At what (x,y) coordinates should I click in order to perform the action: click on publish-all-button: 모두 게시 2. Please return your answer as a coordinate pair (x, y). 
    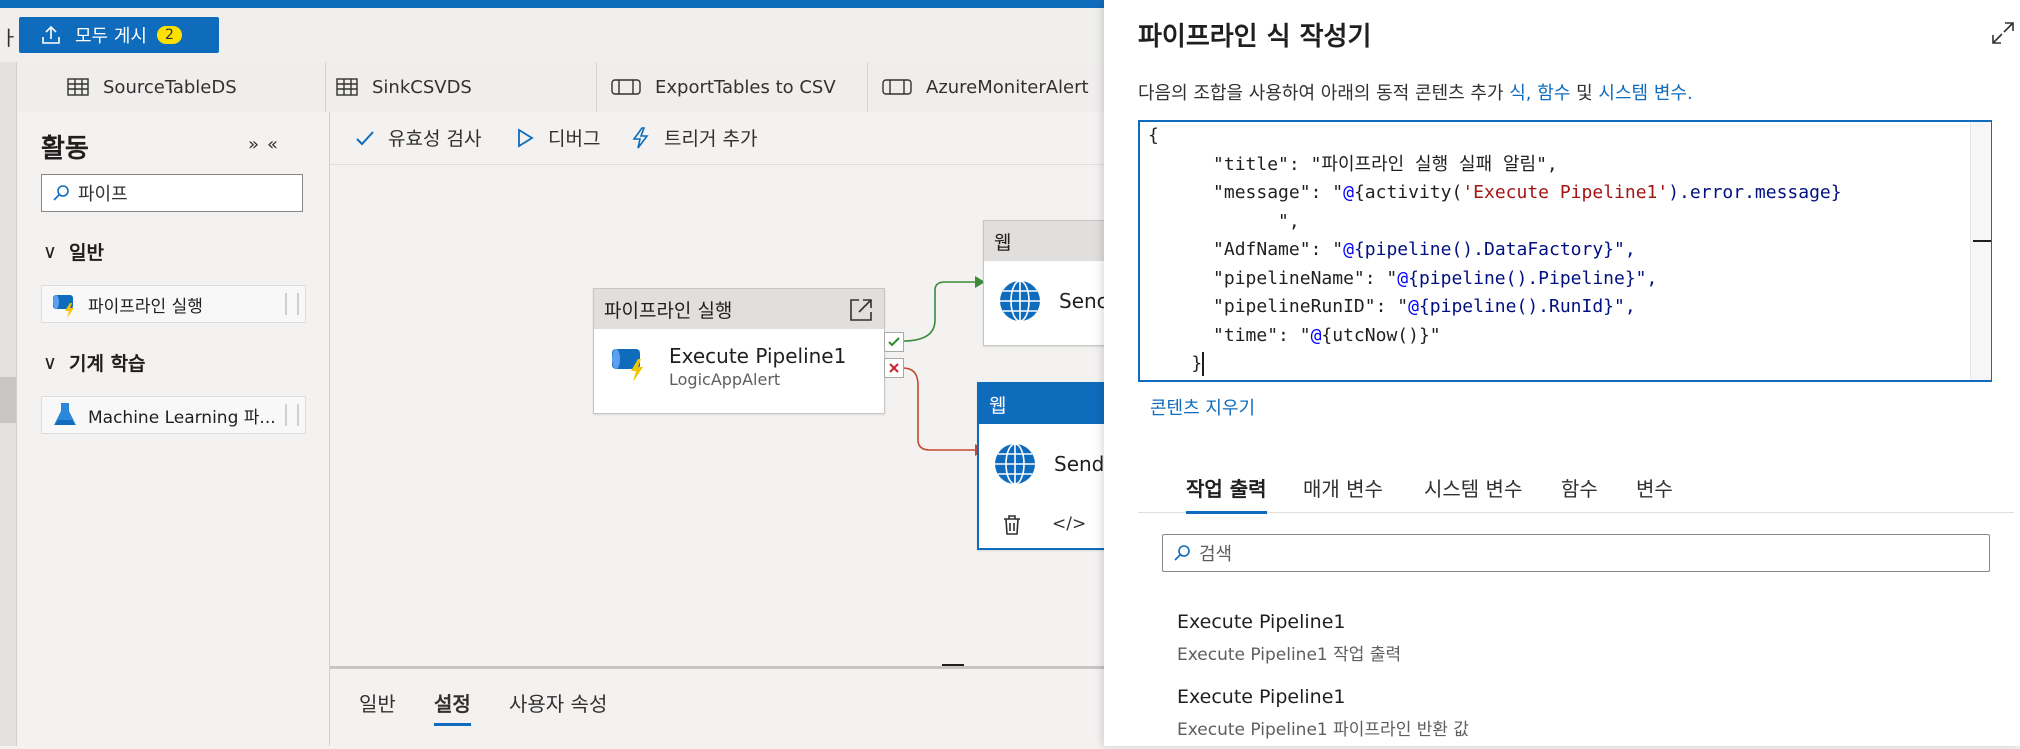
    Looking at the image, I should click on (119, 35).